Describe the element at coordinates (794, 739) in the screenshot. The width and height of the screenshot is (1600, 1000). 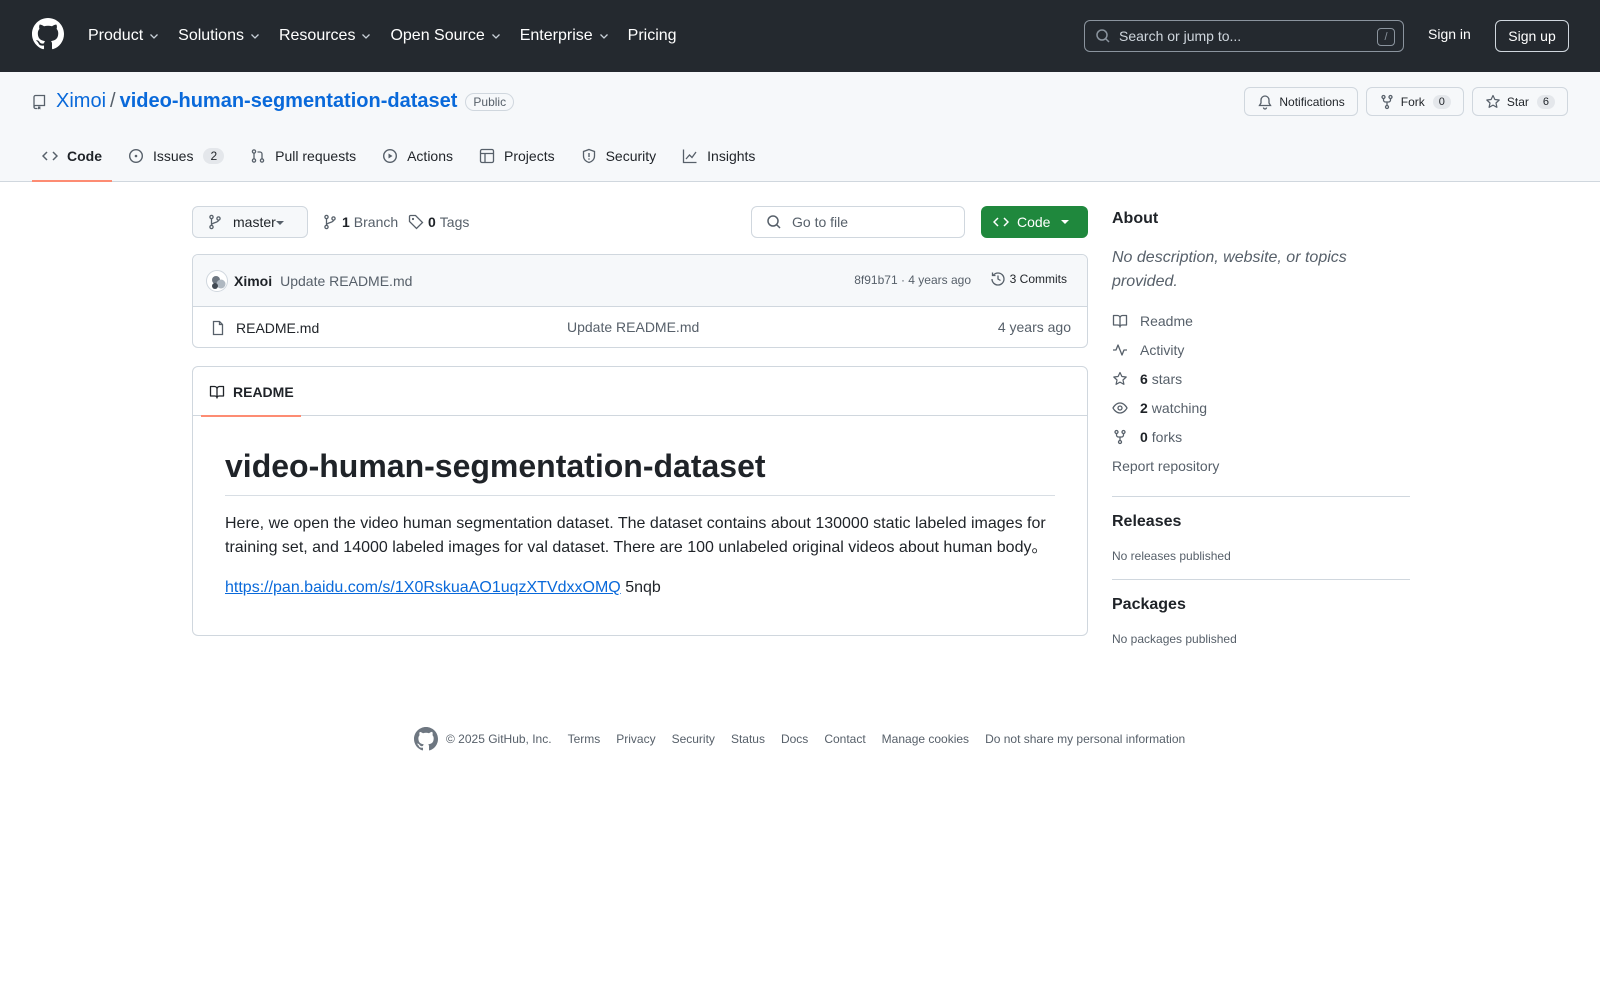
I see `footer-link-docs: Docs` at that location.